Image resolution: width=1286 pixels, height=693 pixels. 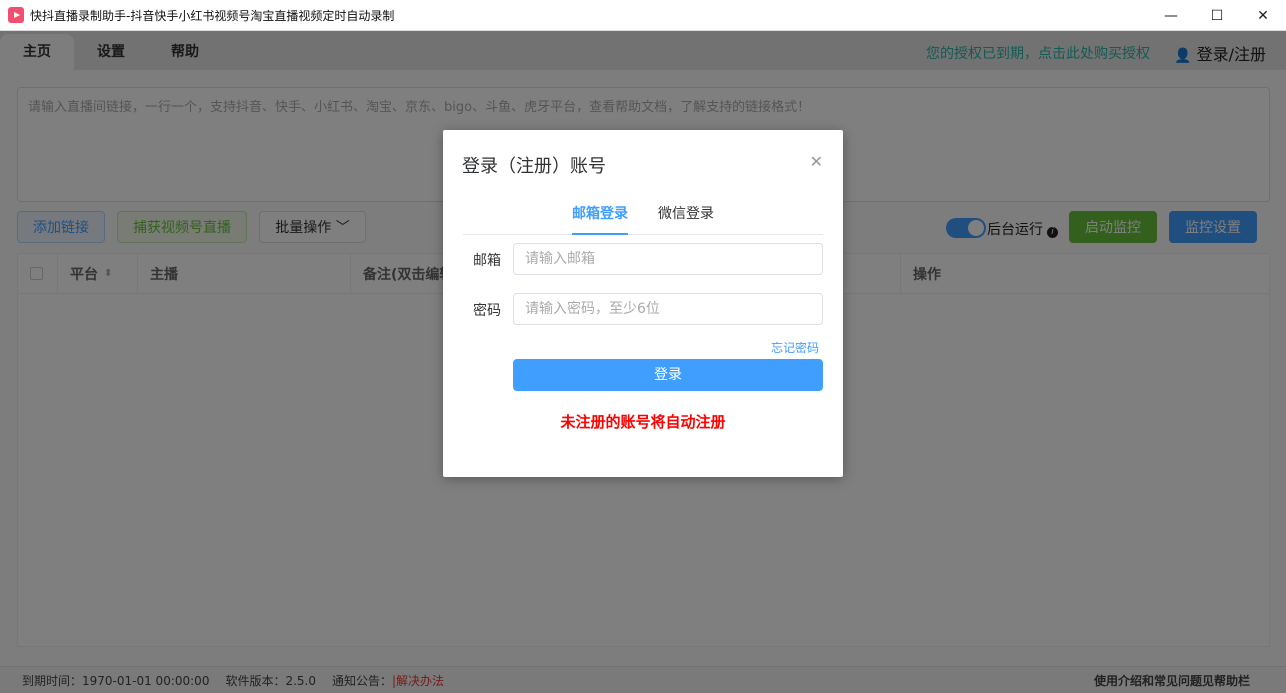 I want to click on email-field: 请输入邮箱, so click(x=668, y=259).